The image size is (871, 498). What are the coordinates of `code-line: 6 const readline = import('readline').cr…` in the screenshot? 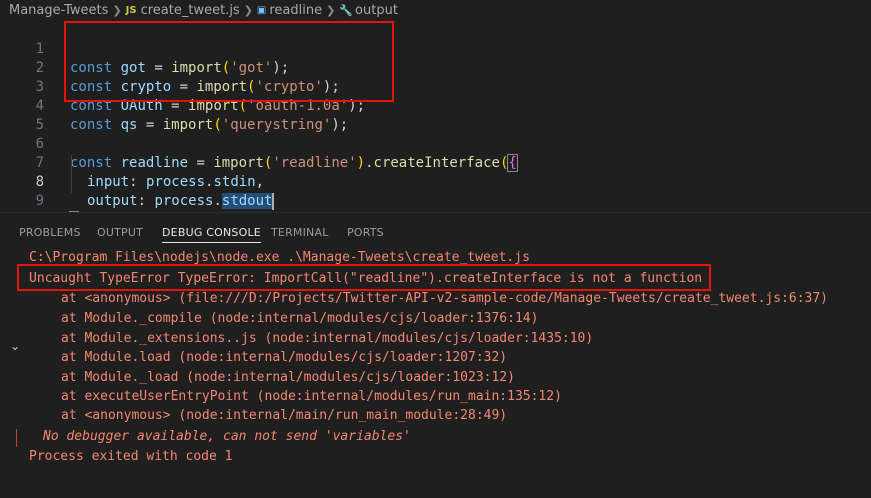 It's located at (435, 144).